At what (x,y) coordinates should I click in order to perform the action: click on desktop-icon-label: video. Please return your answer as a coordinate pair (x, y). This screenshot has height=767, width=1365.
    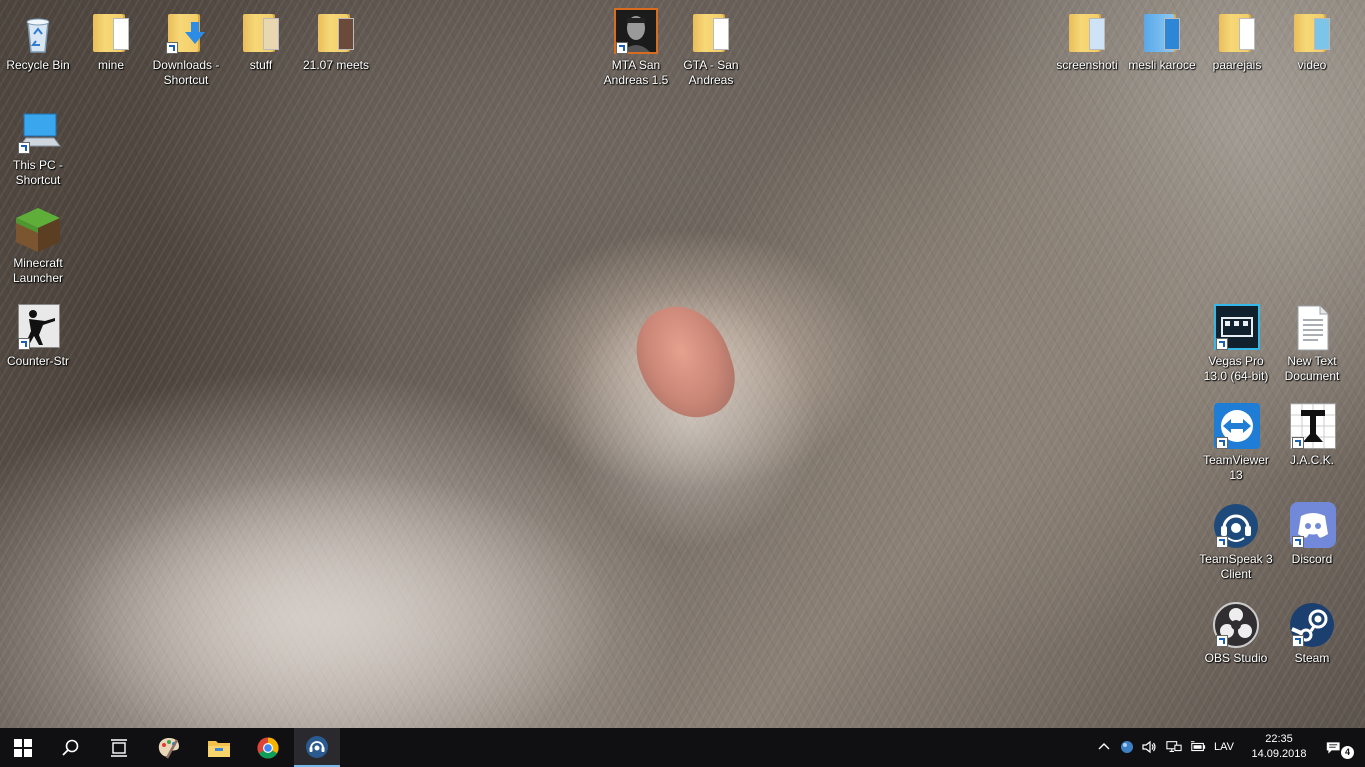
    Looking at the image, I should click on (1312, 65).